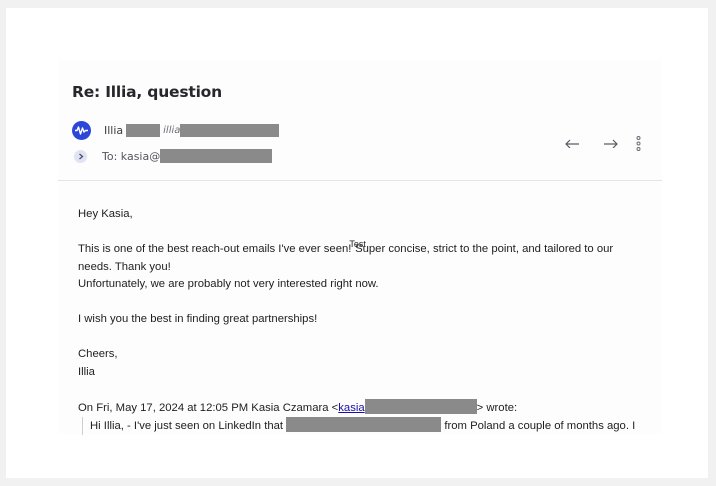  I want to click on recipient-label: To: kasia@, so click(131, 156).